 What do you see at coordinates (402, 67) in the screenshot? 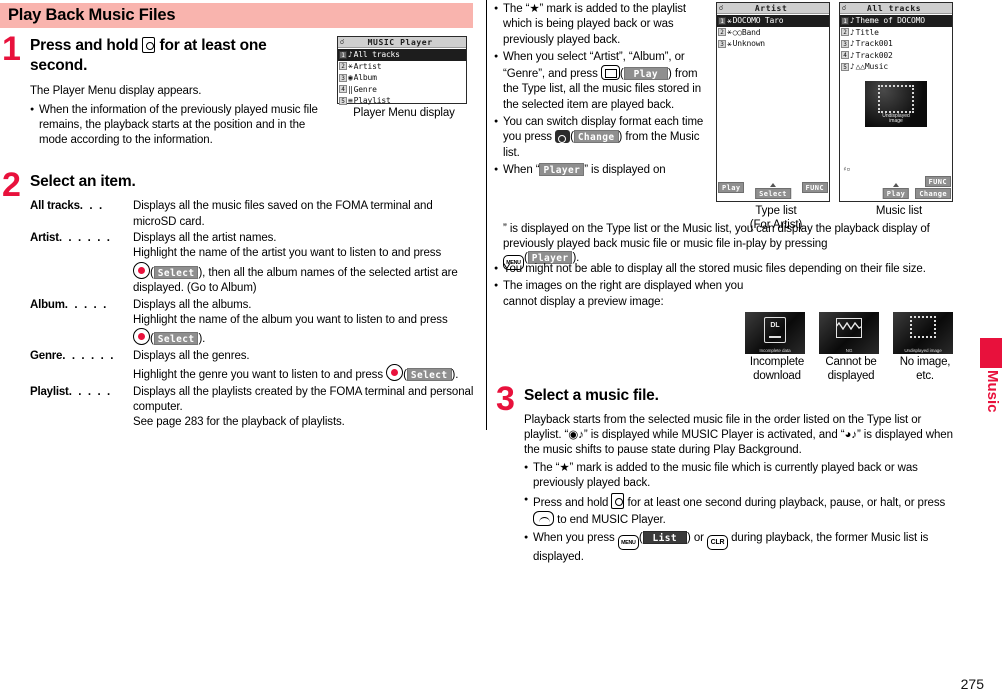
I see `player-menu-row: 2 ⚹ Artist` at bounding box center [402, 67].